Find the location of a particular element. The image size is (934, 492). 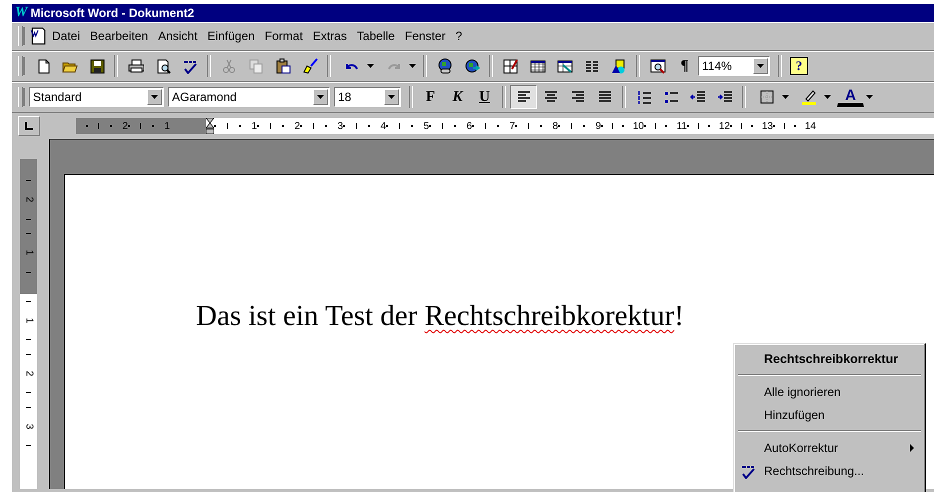

menu-bar-item: Einfügen is located at coordinates (231, 36).